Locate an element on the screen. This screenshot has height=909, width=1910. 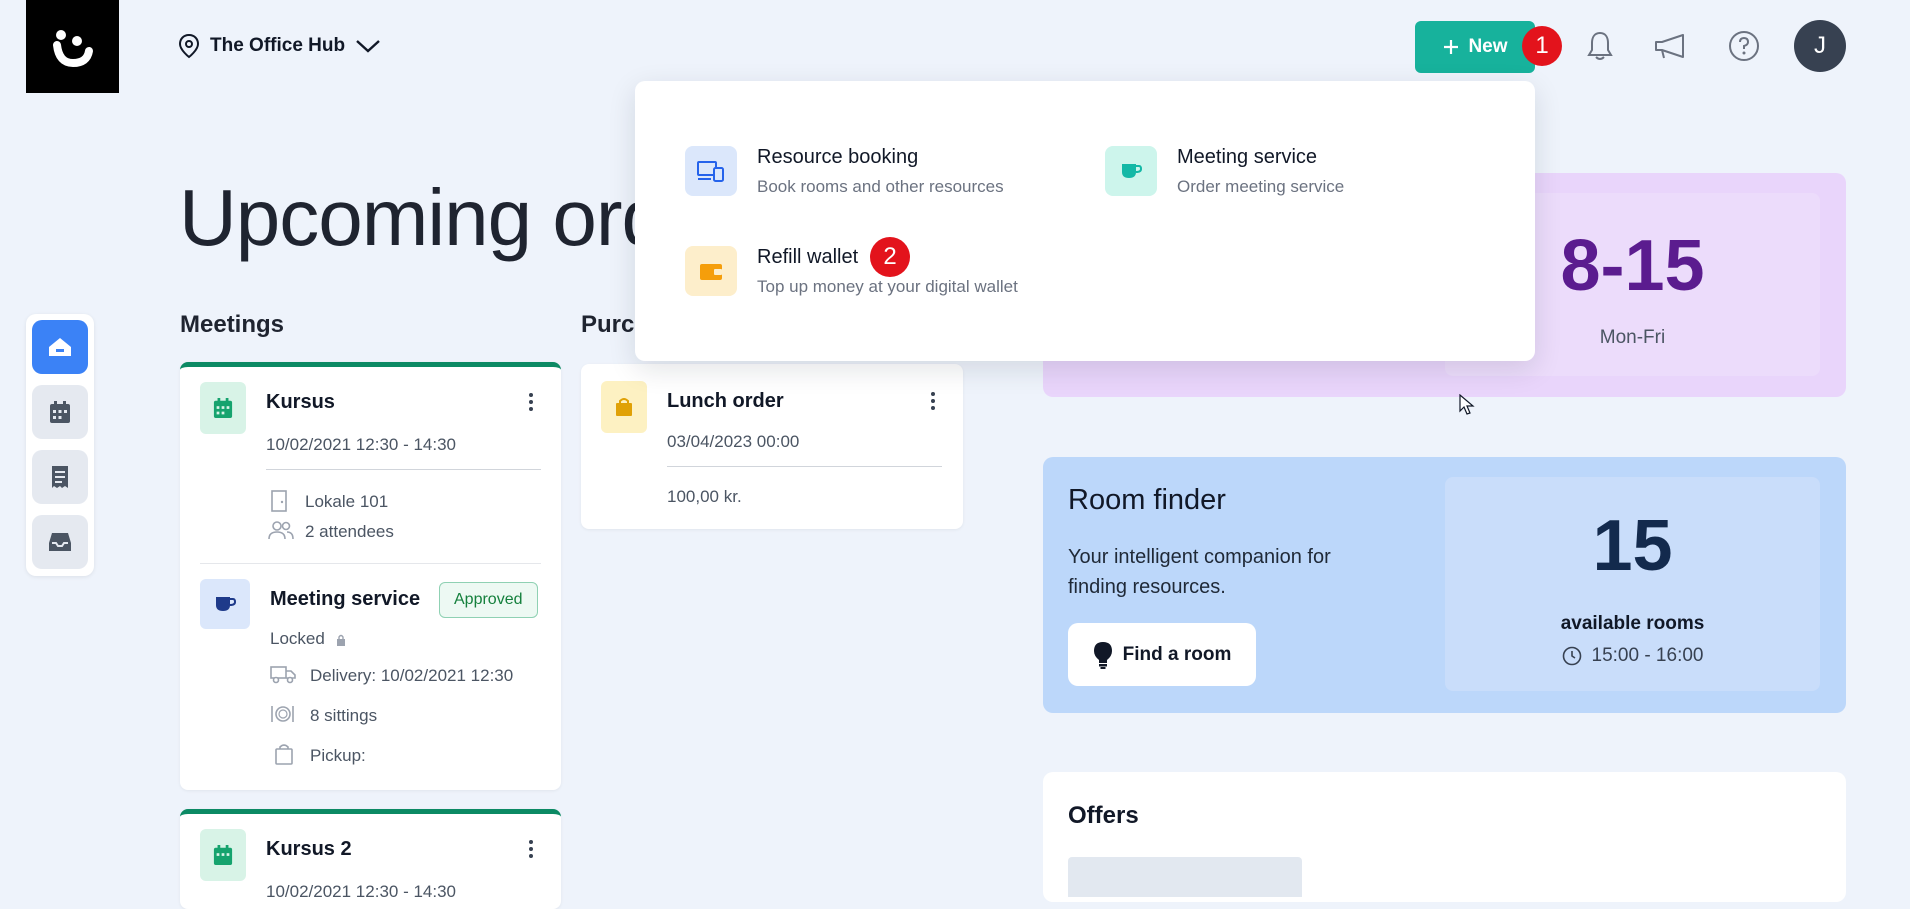
announcements-button is located at coordinates (1670, 46).